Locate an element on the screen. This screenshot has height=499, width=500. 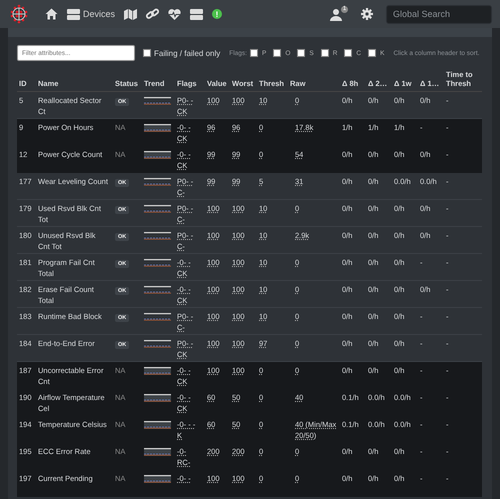
user-icon is located at coordinates (337, 14).